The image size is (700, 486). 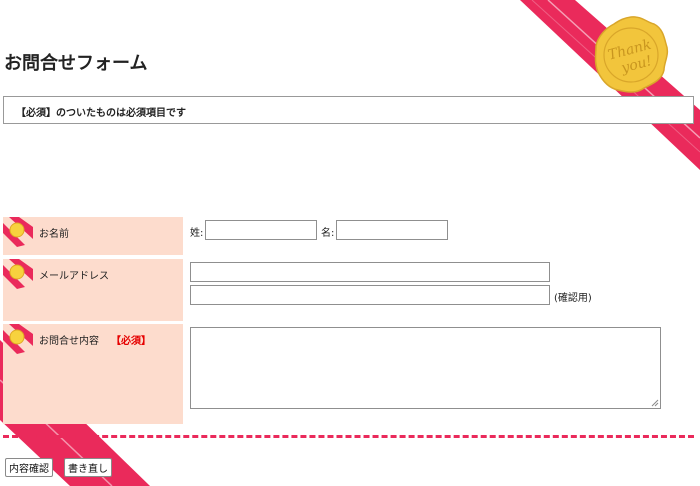 I want to click on resize-grip-icon, so click(x=654, y=402).